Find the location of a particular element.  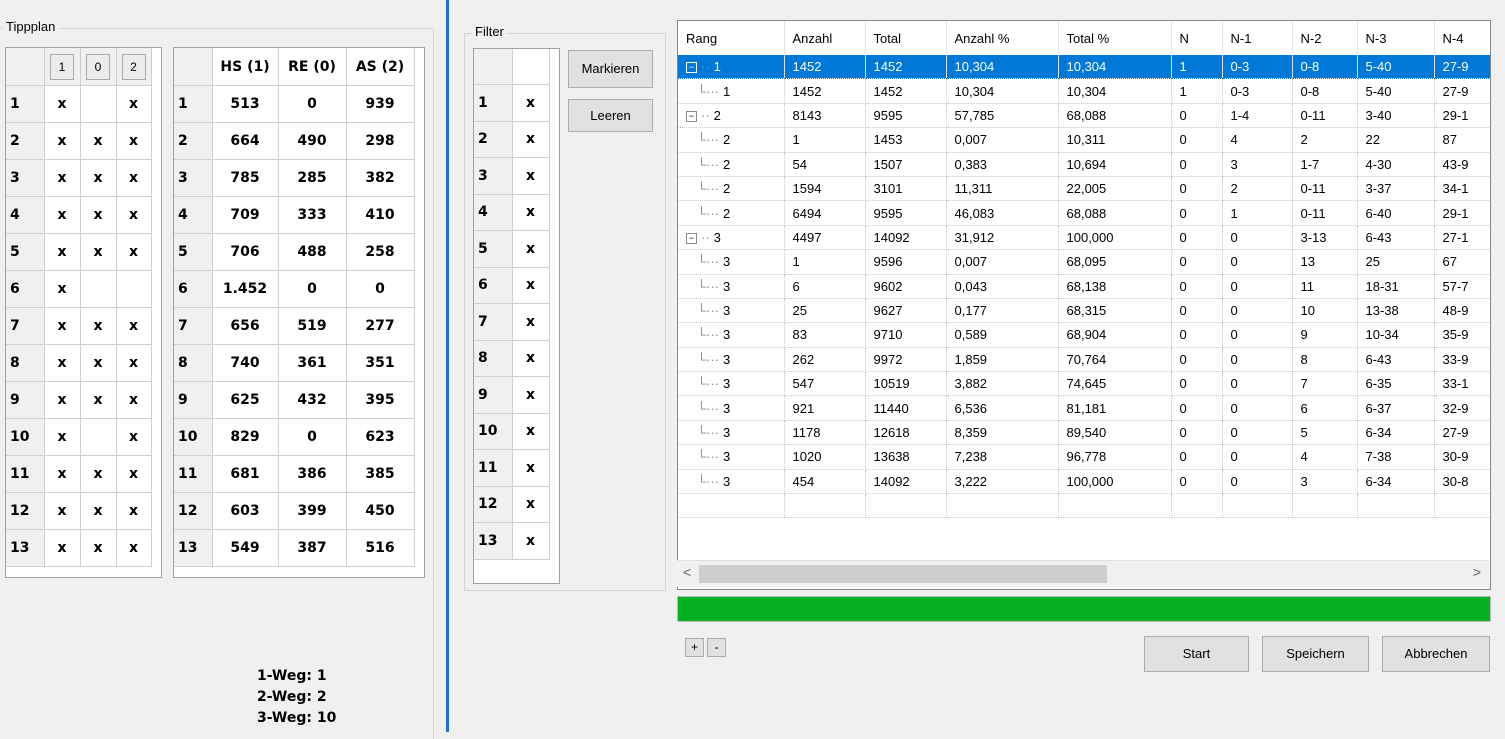

tippplan-row-number: 6 is located at coordinates (25, 289).